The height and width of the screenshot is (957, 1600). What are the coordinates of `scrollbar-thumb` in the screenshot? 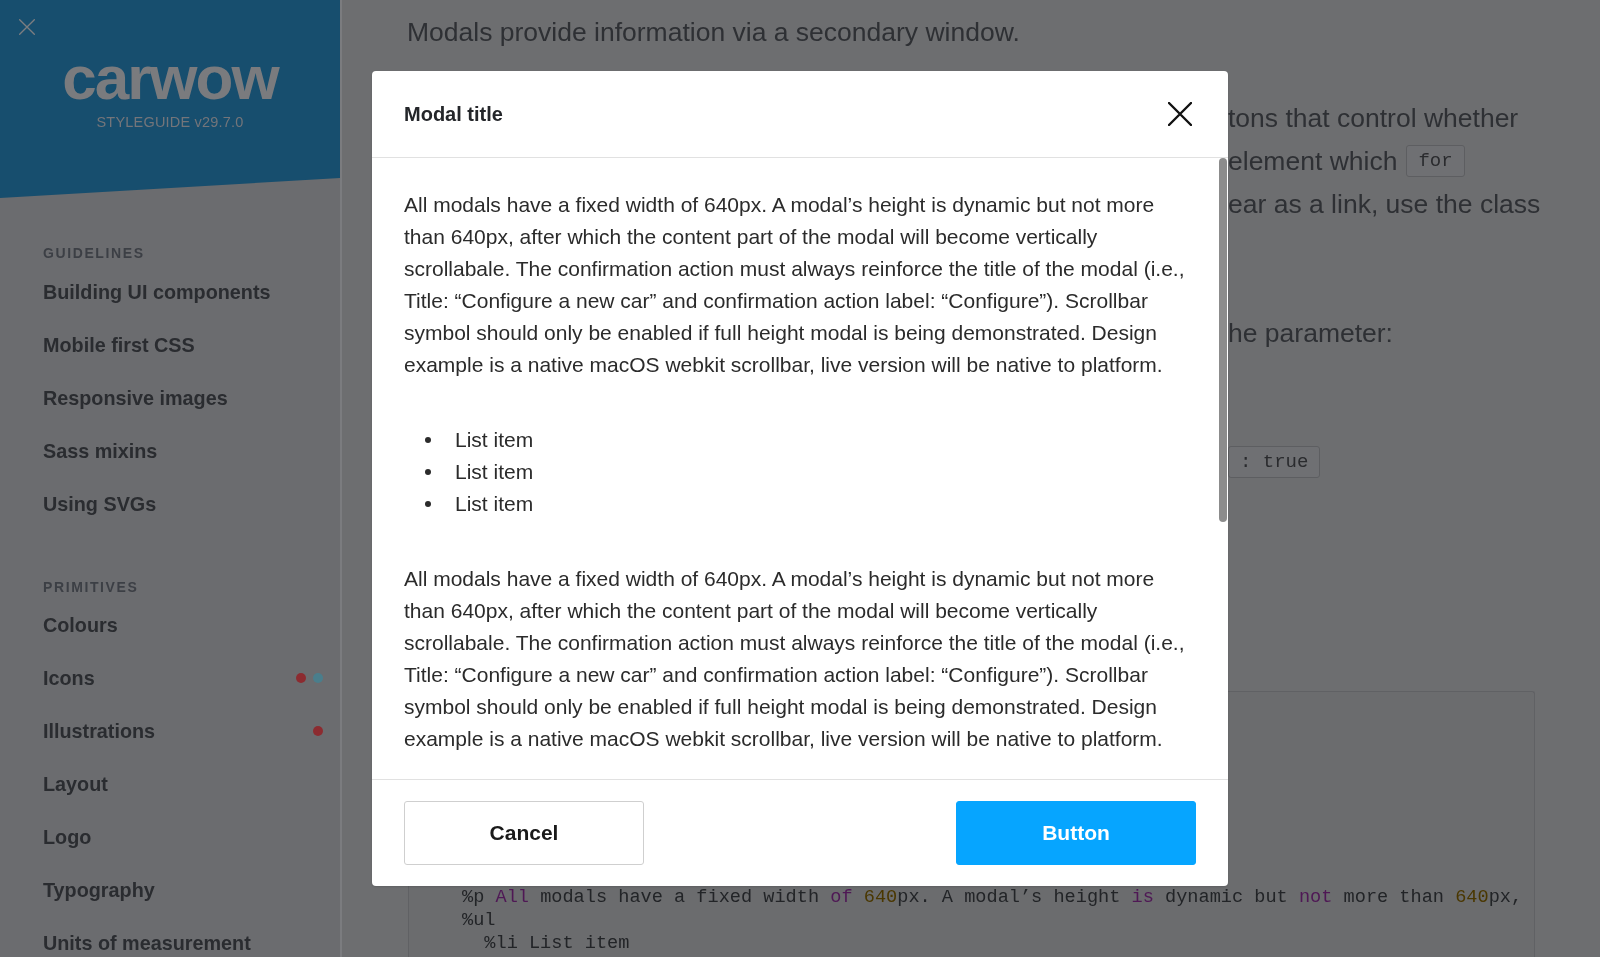 It's located at (1223, 340).